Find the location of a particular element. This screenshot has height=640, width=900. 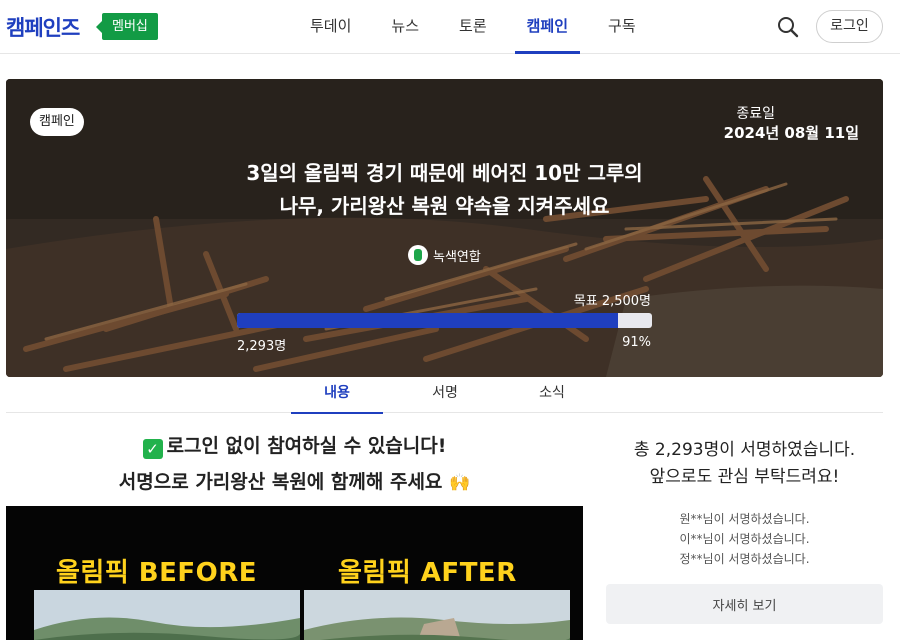

main-nav: 투데이 뉴스 토론 캠페인 구독 is located at coordinates (473, 27).